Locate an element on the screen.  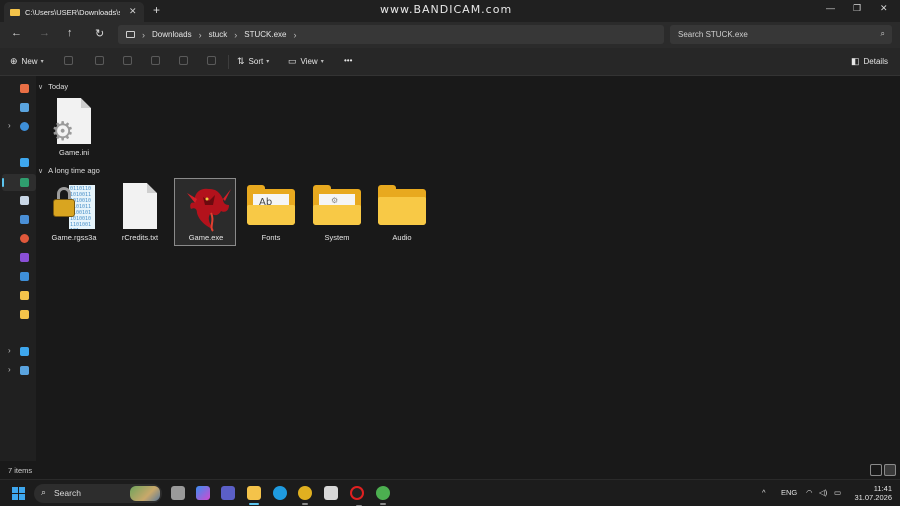
maximize-button: ❐ is located at coordinates (857, 8).